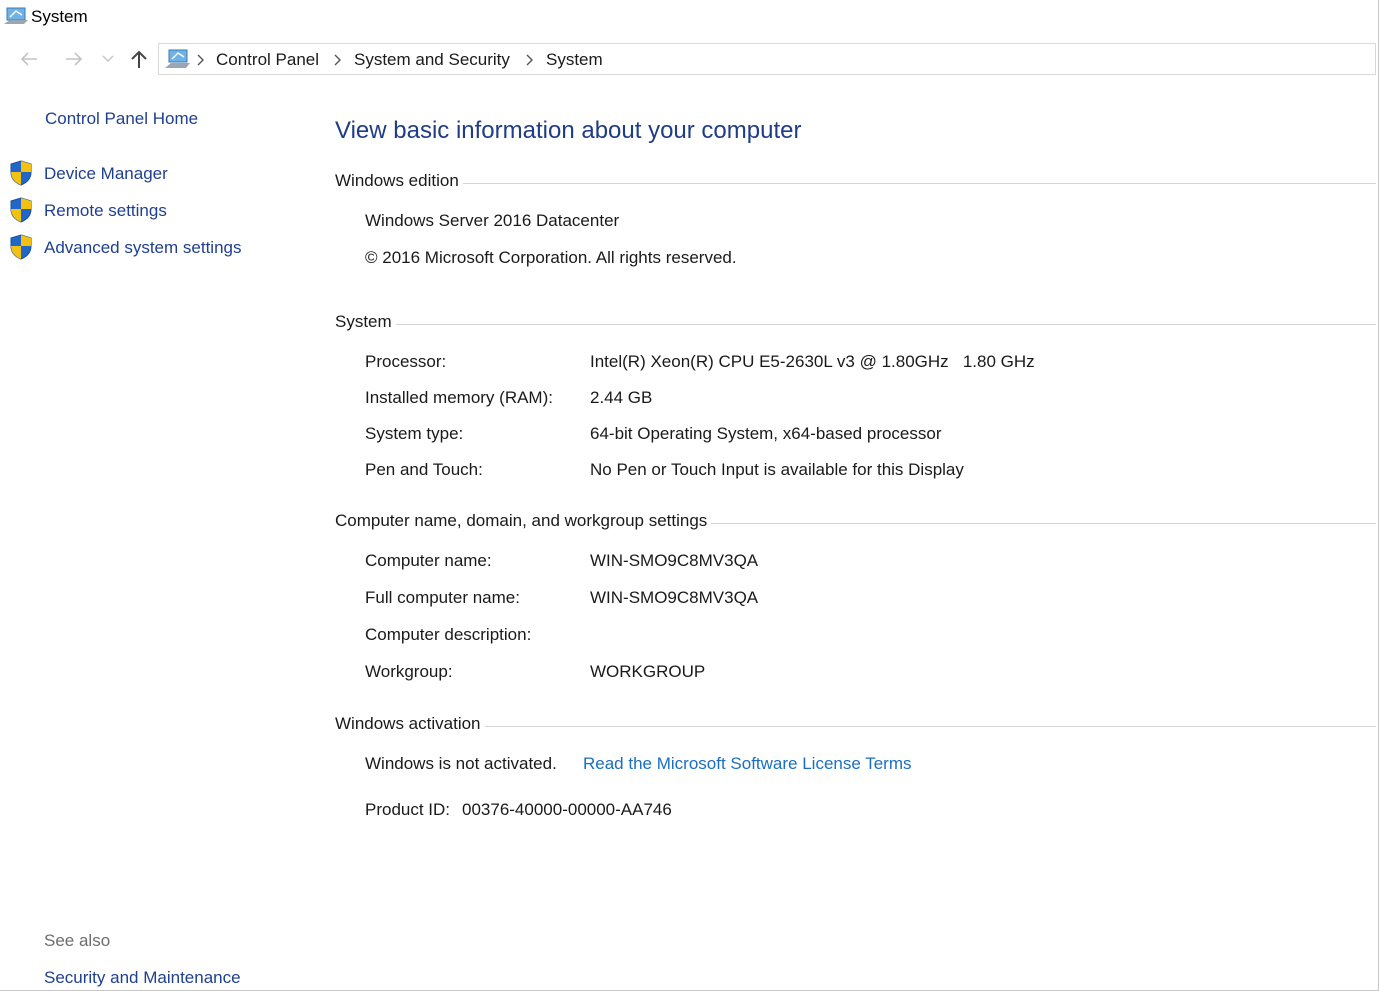 This screenshot has width=1379, height=991. Describe the element at coordinates (414, 433) in the screenshot. I see `system-type-label: System type:` at that location.